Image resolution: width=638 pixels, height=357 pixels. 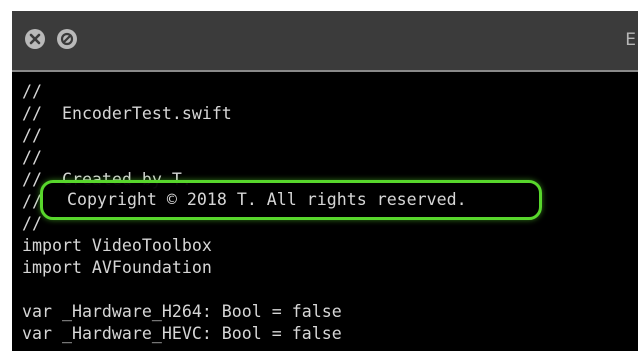 I want to click on code-line-9: import AVFoundation, so click(x=117, y=267).